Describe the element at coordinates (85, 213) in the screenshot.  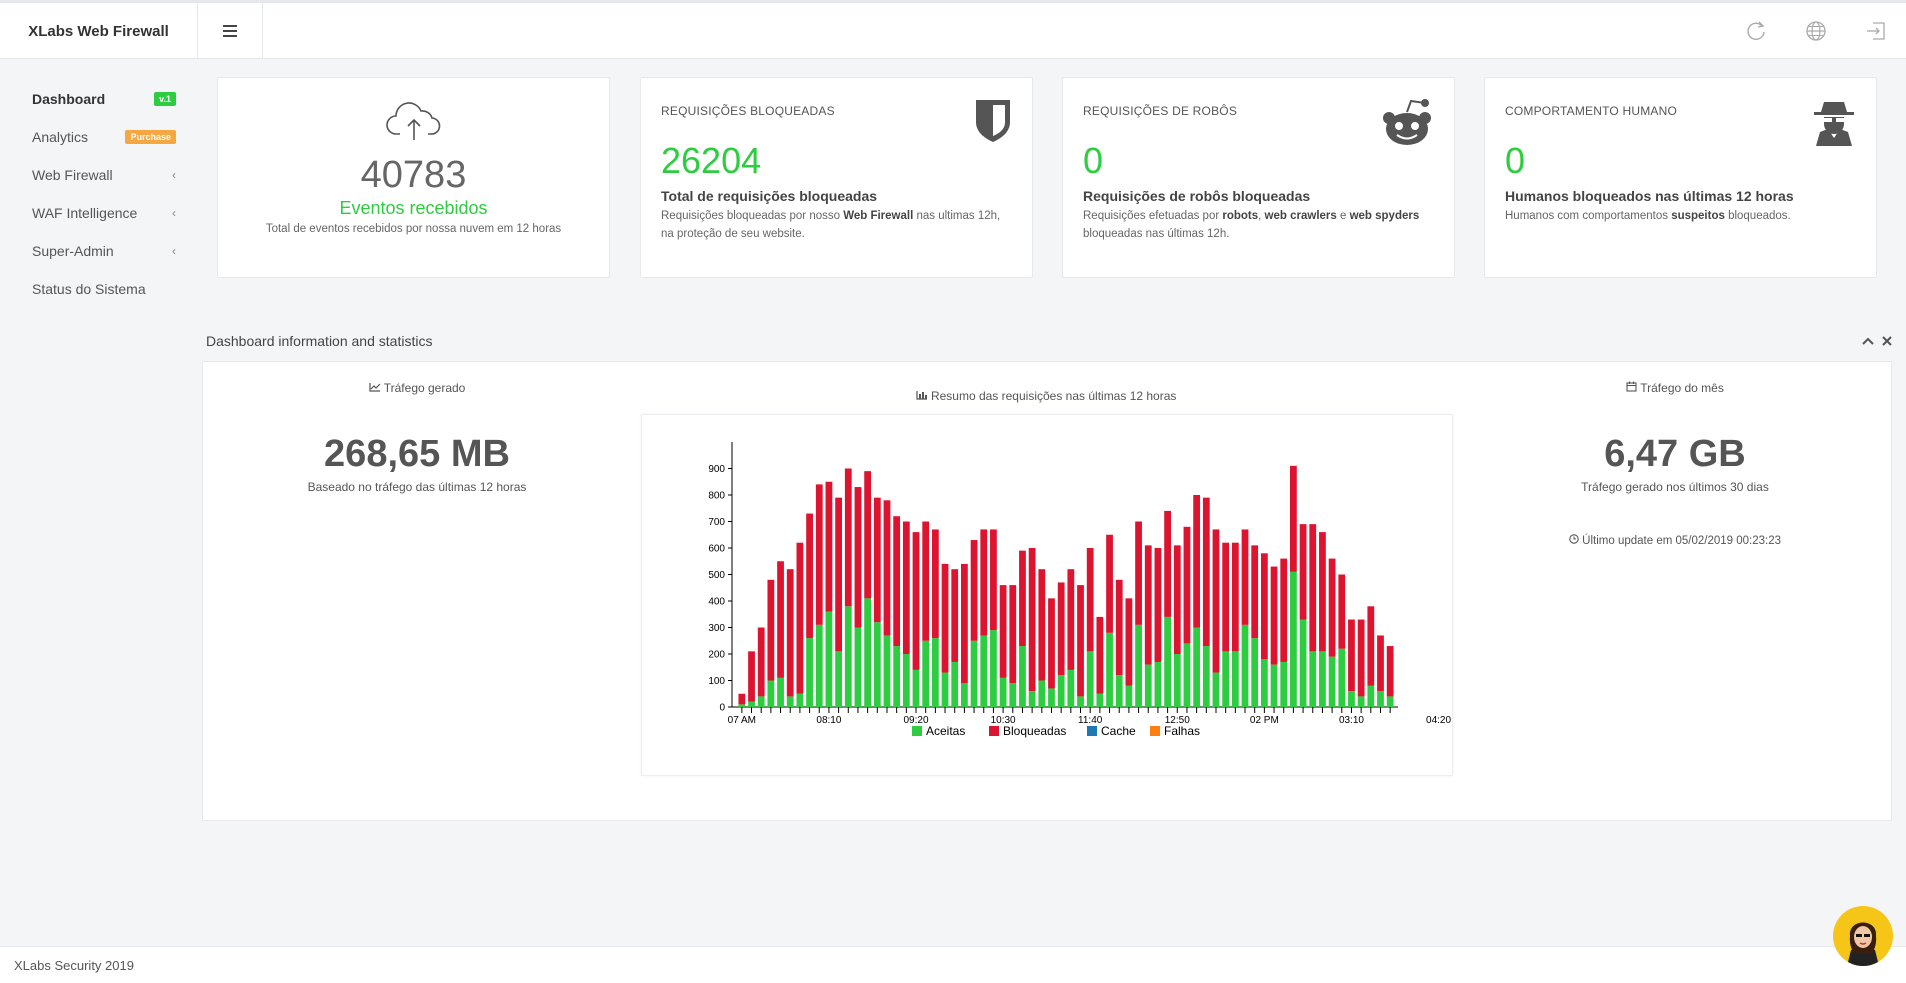
I see `sidebar-item-label: WAF Intelligence` at that location.